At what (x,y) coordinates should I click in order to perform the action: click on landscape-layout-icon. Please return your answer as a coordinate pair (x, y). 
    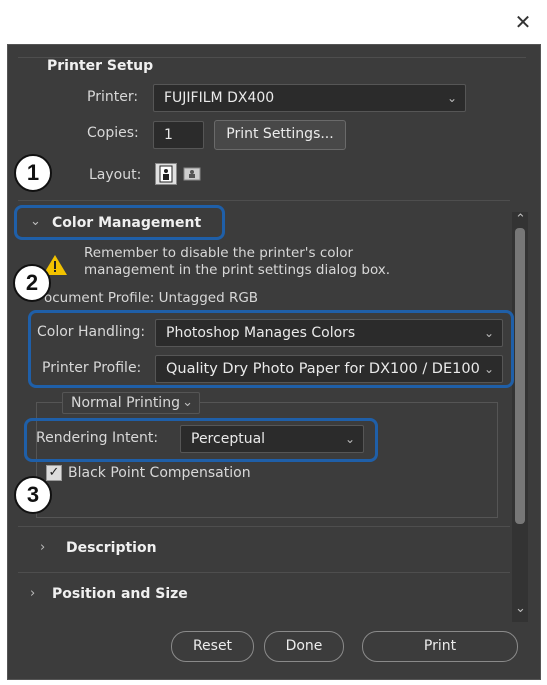
    Looking at the image, I should click on (193, 174).